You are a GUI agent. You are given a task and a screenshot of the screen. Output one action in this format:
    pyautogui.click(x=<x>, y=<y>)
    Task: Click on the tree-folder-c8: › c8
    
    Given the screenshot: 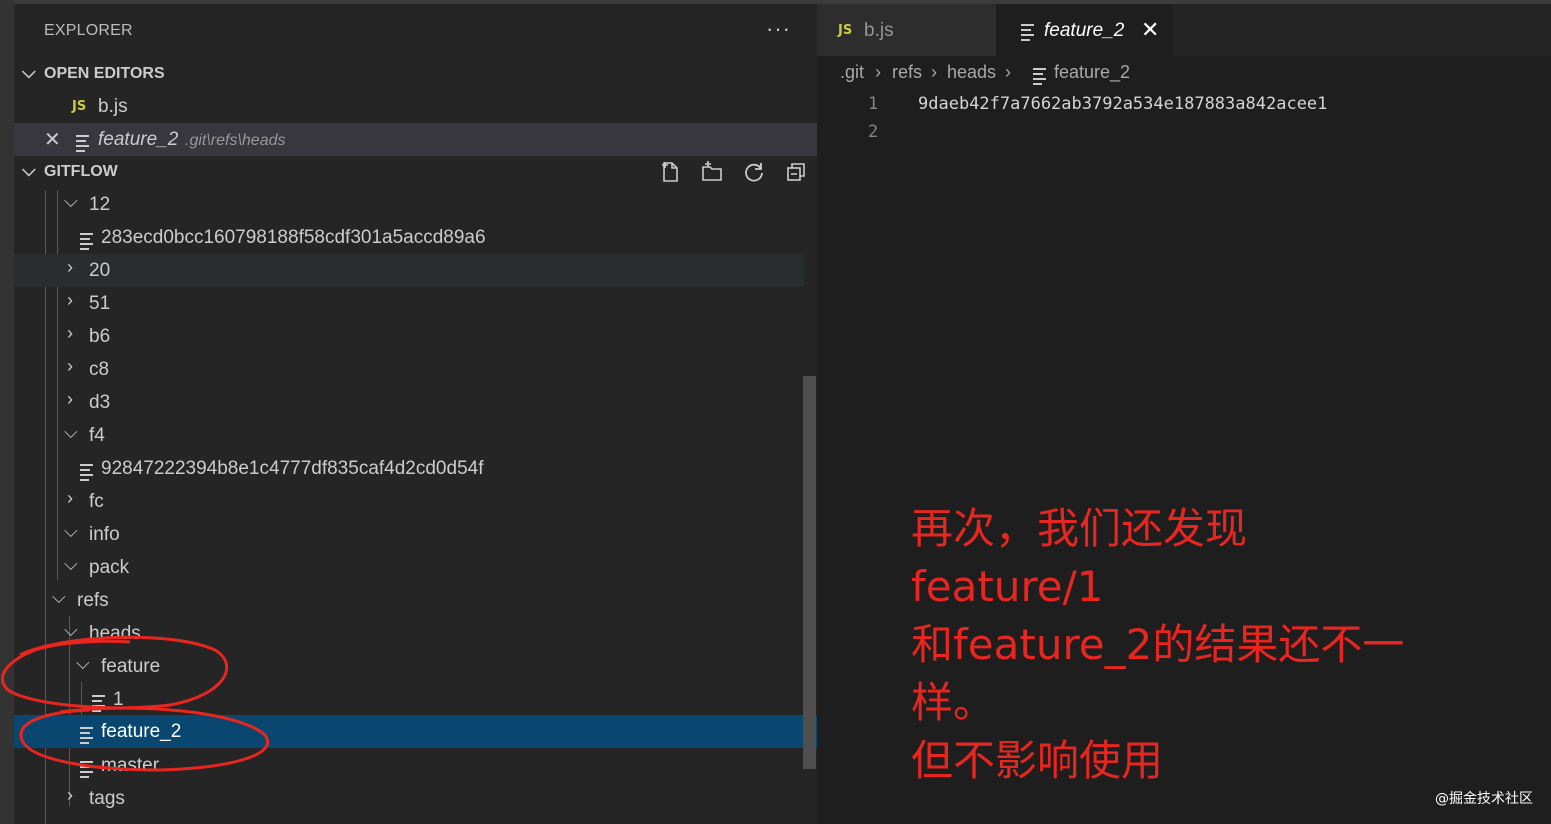 What is the action you would take?
    pyautogui.click(x=409, y=369)
    